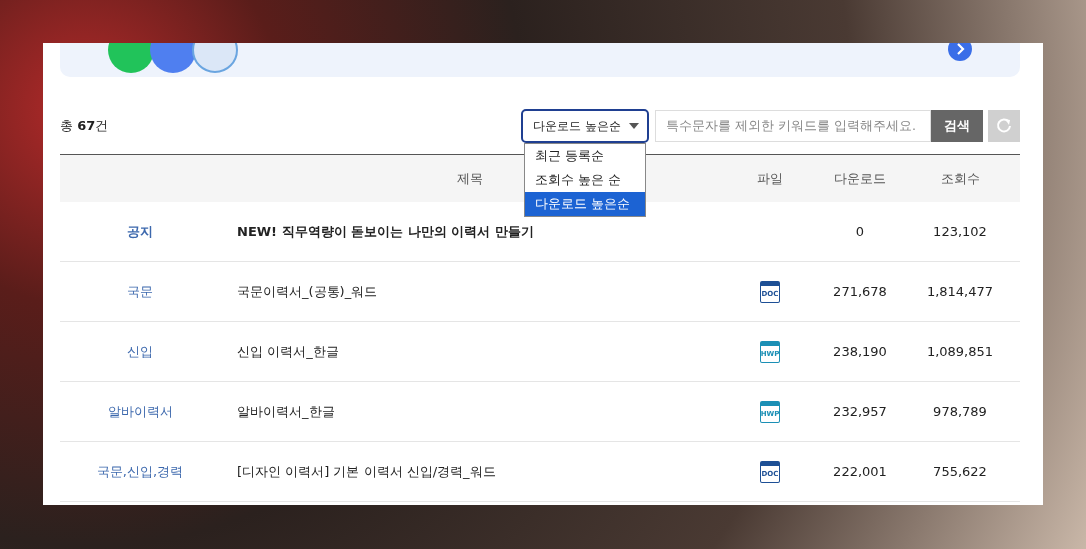  I want to click on category-label: 신입, so click(140, 351).